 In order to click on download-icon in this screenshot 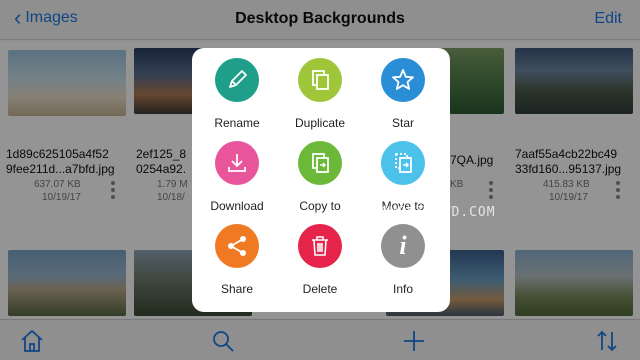, I will do `click(237, 163)`.